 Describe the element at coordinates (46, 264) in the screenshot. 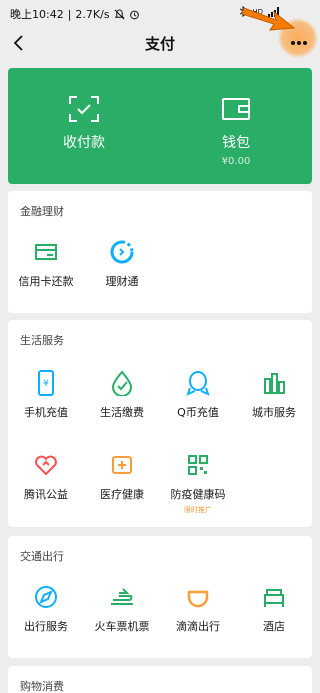

I see `credit-card-repay-item: 信用卡还款` at that location.